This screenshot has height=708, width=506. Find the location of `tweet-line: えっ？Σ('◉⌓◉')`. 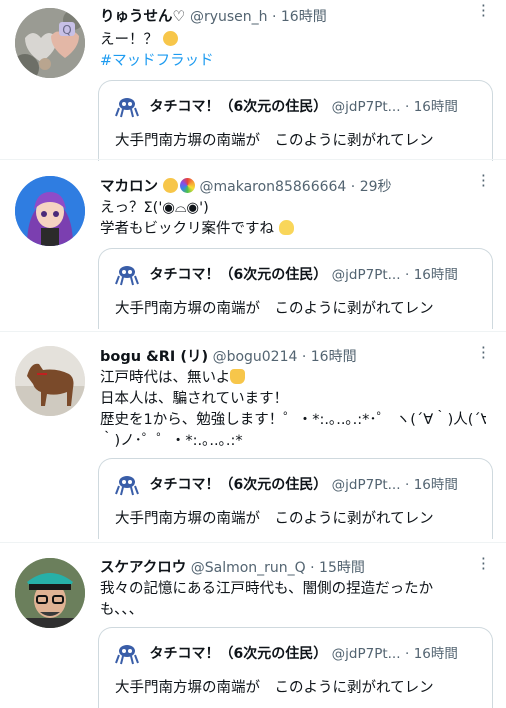

tweet-line: えっ？Σ('◉⌓◉') is located at coordinates (154, 208).